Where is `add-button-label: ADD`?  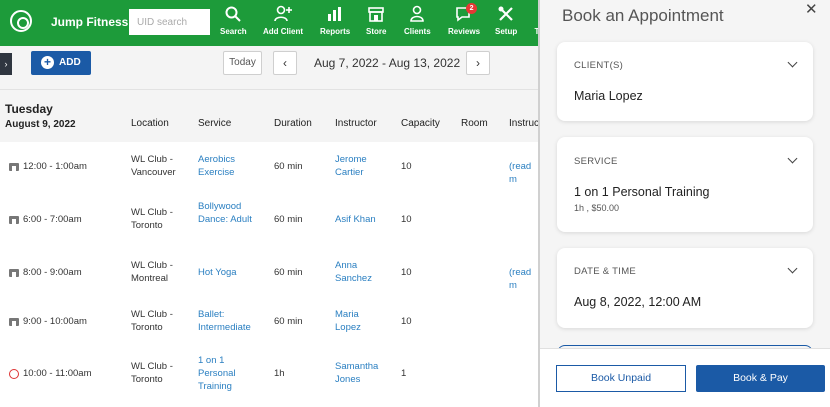
add-button-label: ADD is located at coordinates (70, 62).